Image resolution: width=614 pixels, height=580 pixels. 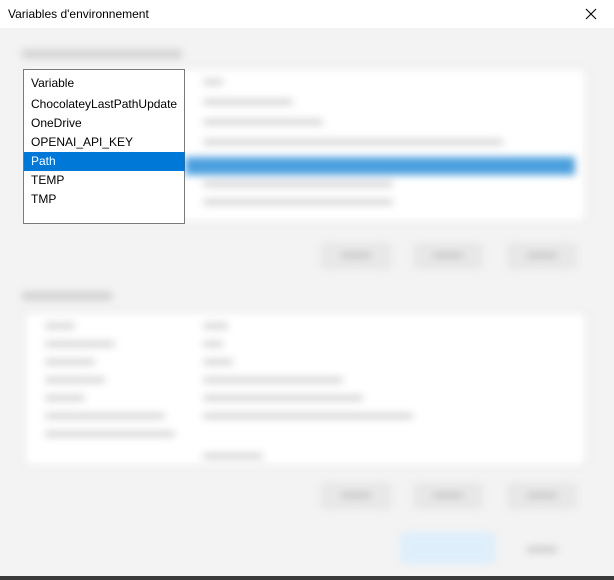 I want to click on list-item-tmp: TMP, so click(x=104, y=199).